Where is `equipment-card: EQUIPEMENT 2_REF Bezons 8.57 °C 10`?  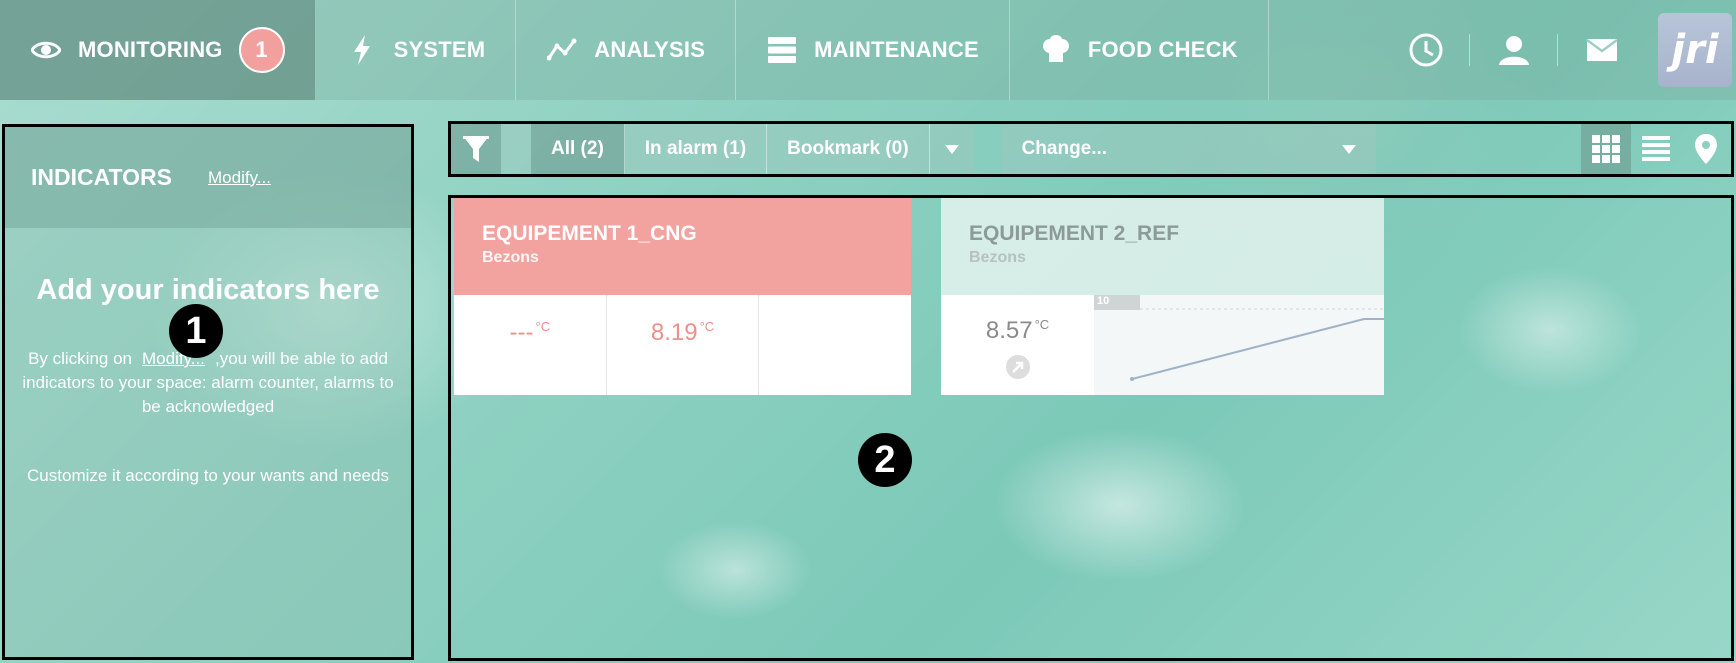
equipment-card: EQUIPEMENT 2_REF Bezons 8.57 °C 10 is located at coordinates (1162, 296).